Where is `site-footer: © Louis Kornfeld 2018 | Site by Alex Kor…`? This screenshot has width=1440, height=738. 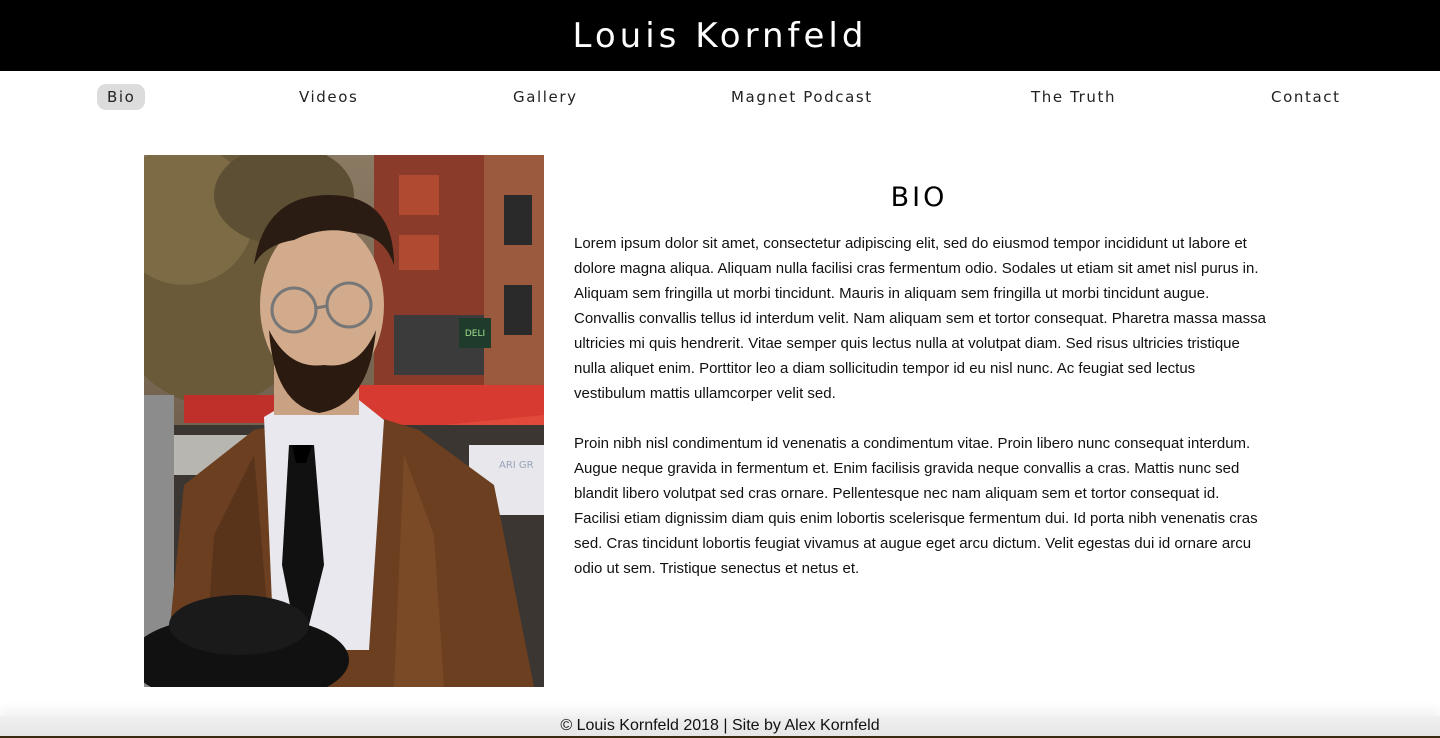
site-footer: © Louis Kornfeld 2018 | Site by Alex Kor… is located at coordinates (720, 726).